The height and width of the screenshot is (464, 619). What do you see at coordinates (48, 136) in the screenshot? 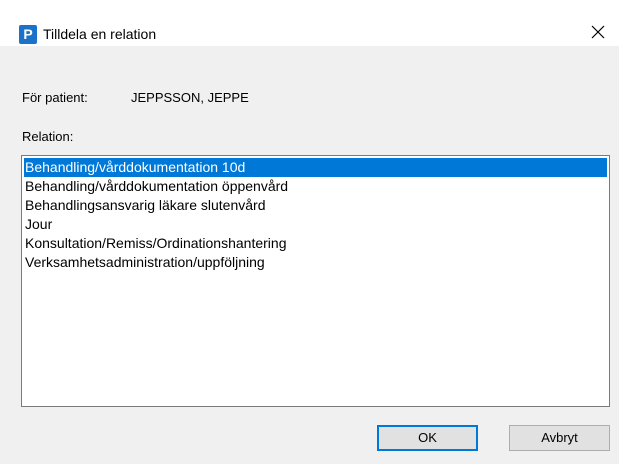
I see `relation-label: Relation:` at bounding box center [48, 136].